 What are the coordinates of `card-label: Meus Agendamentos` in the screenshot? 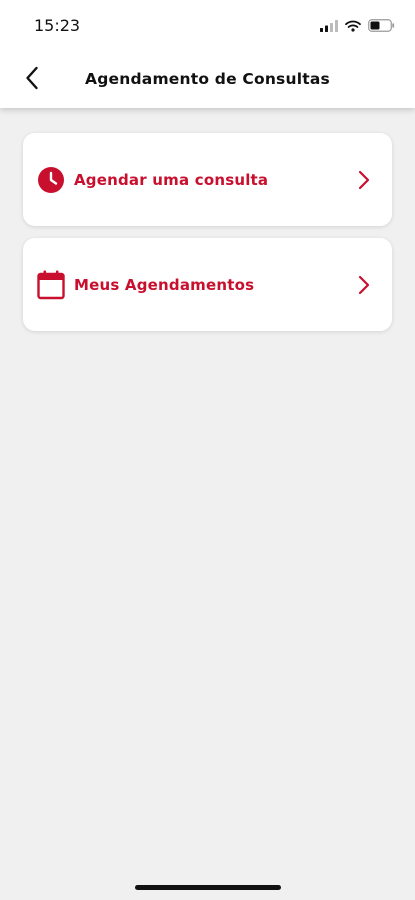 It's located at (164, 284).